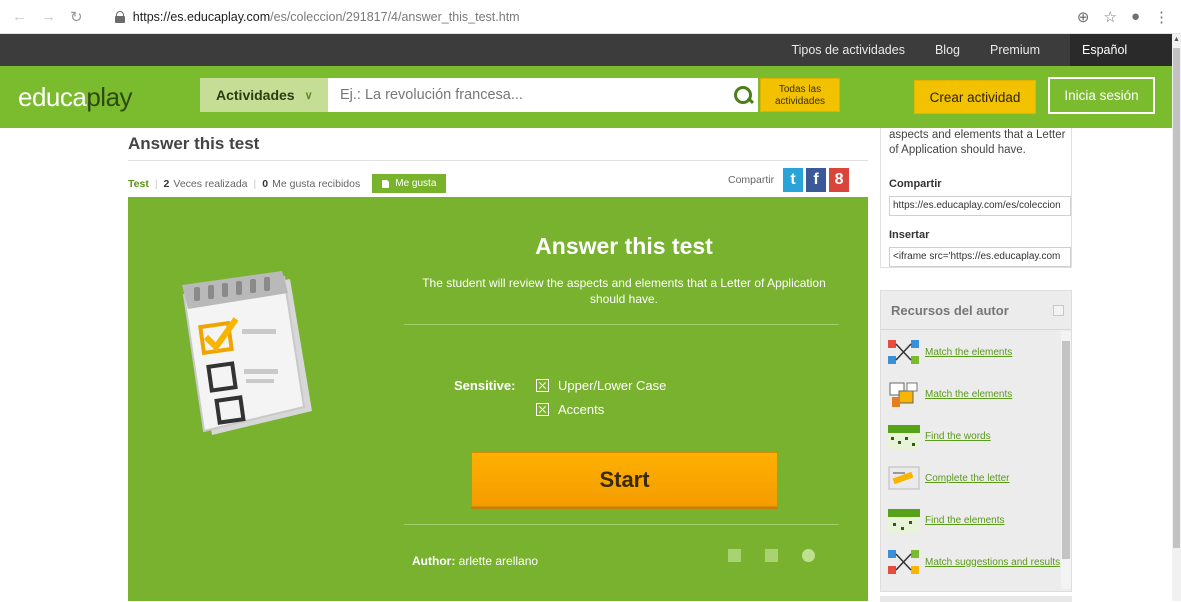  I want to click on notepad-checklist-icon, so click(247, 353).